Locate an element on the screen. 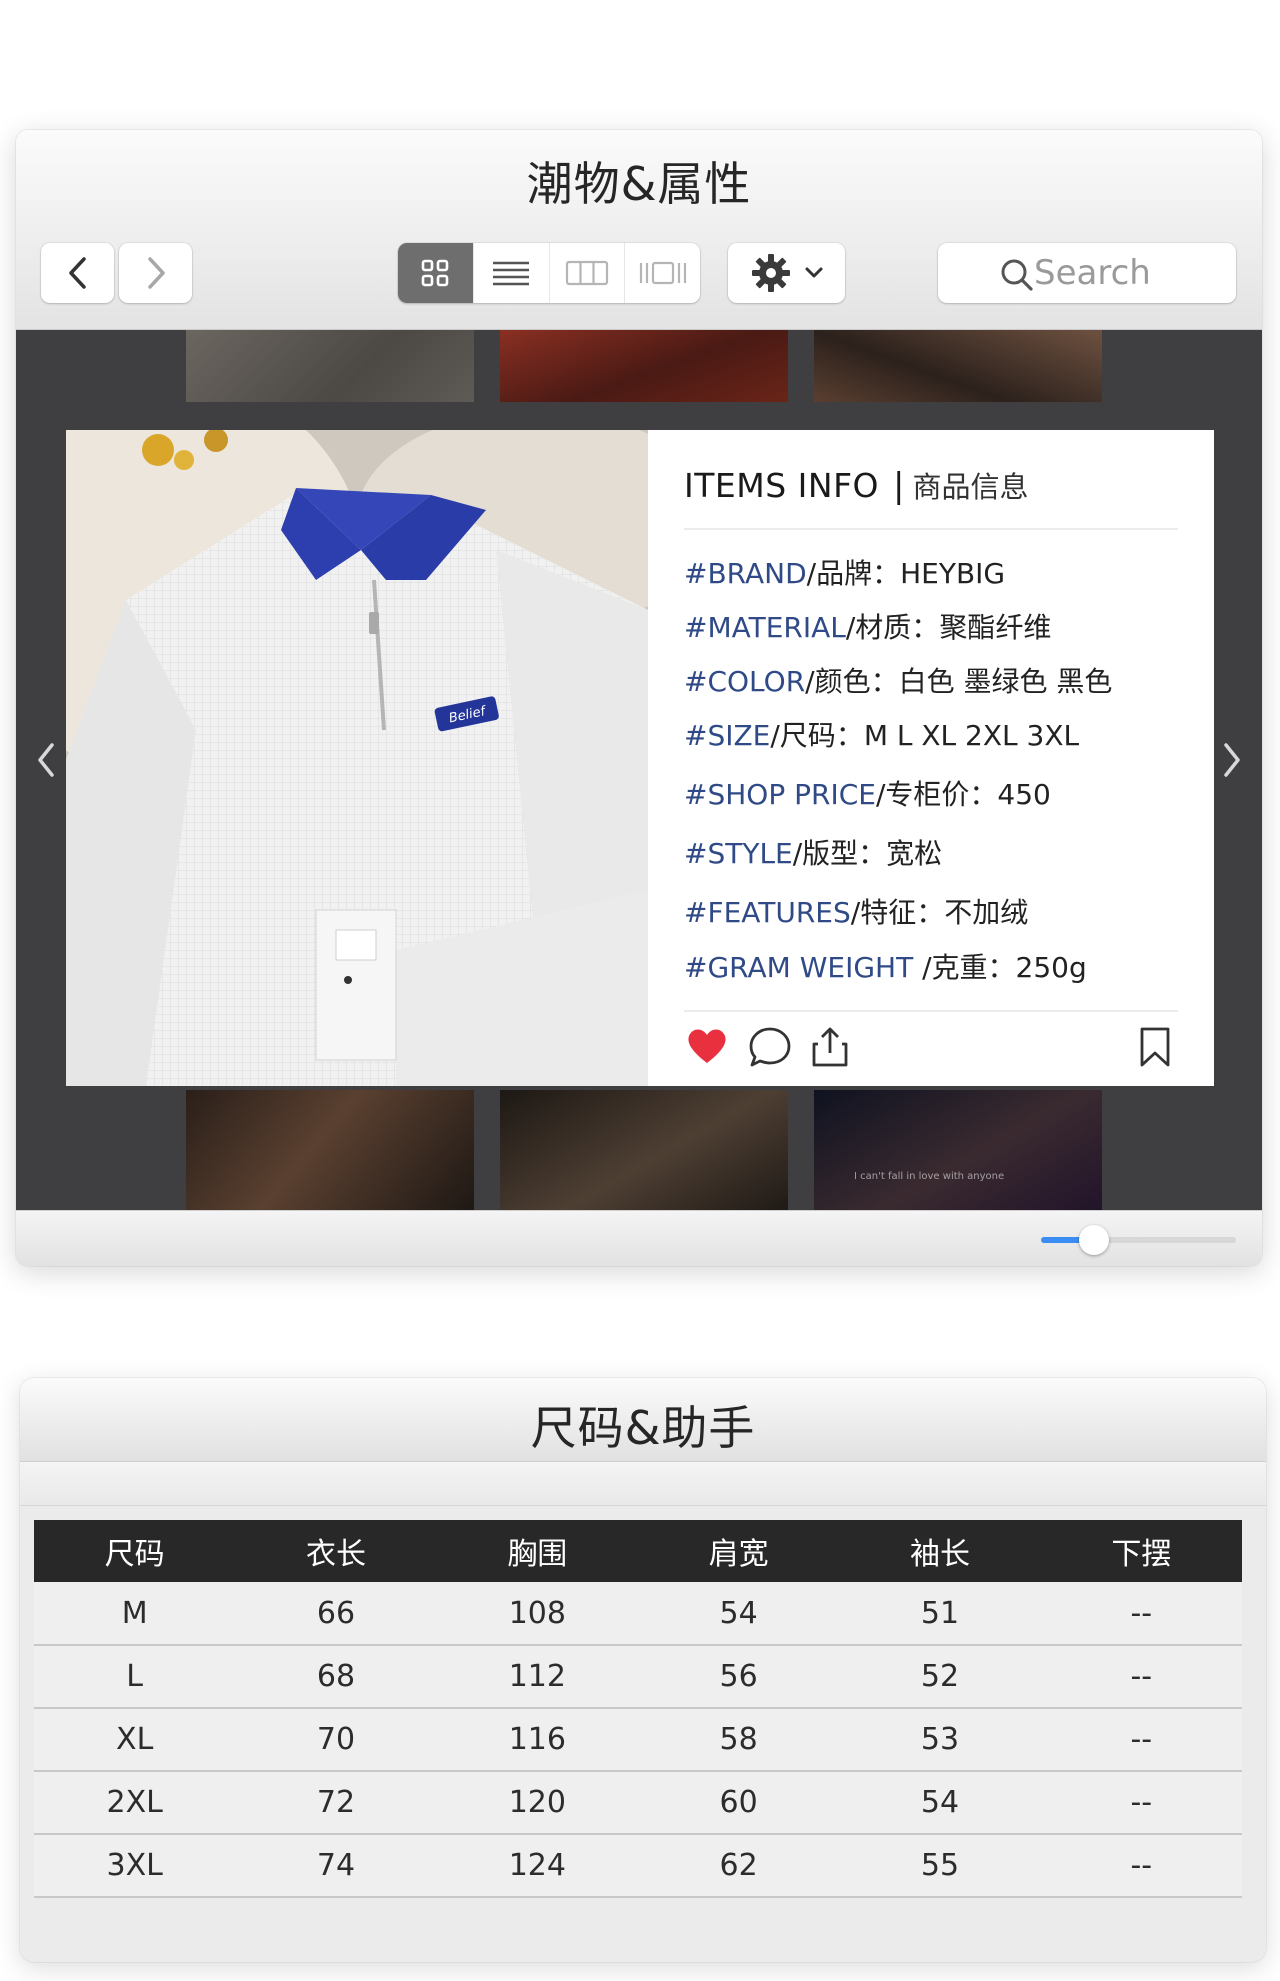 The width and height of the screenshot is (1280, 1981). chevron-down-icon is located at coordinates (813, 272).